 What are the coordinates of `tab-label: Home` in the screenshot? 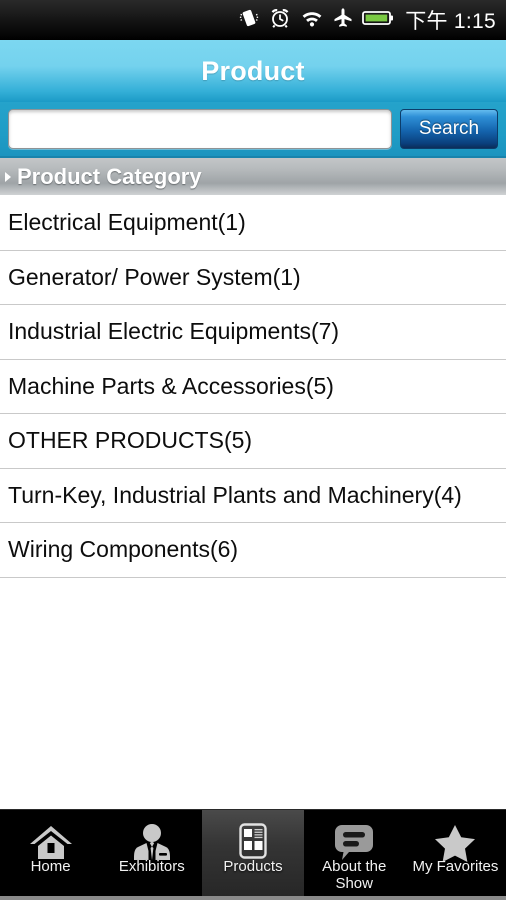 It's located at (50, 866).